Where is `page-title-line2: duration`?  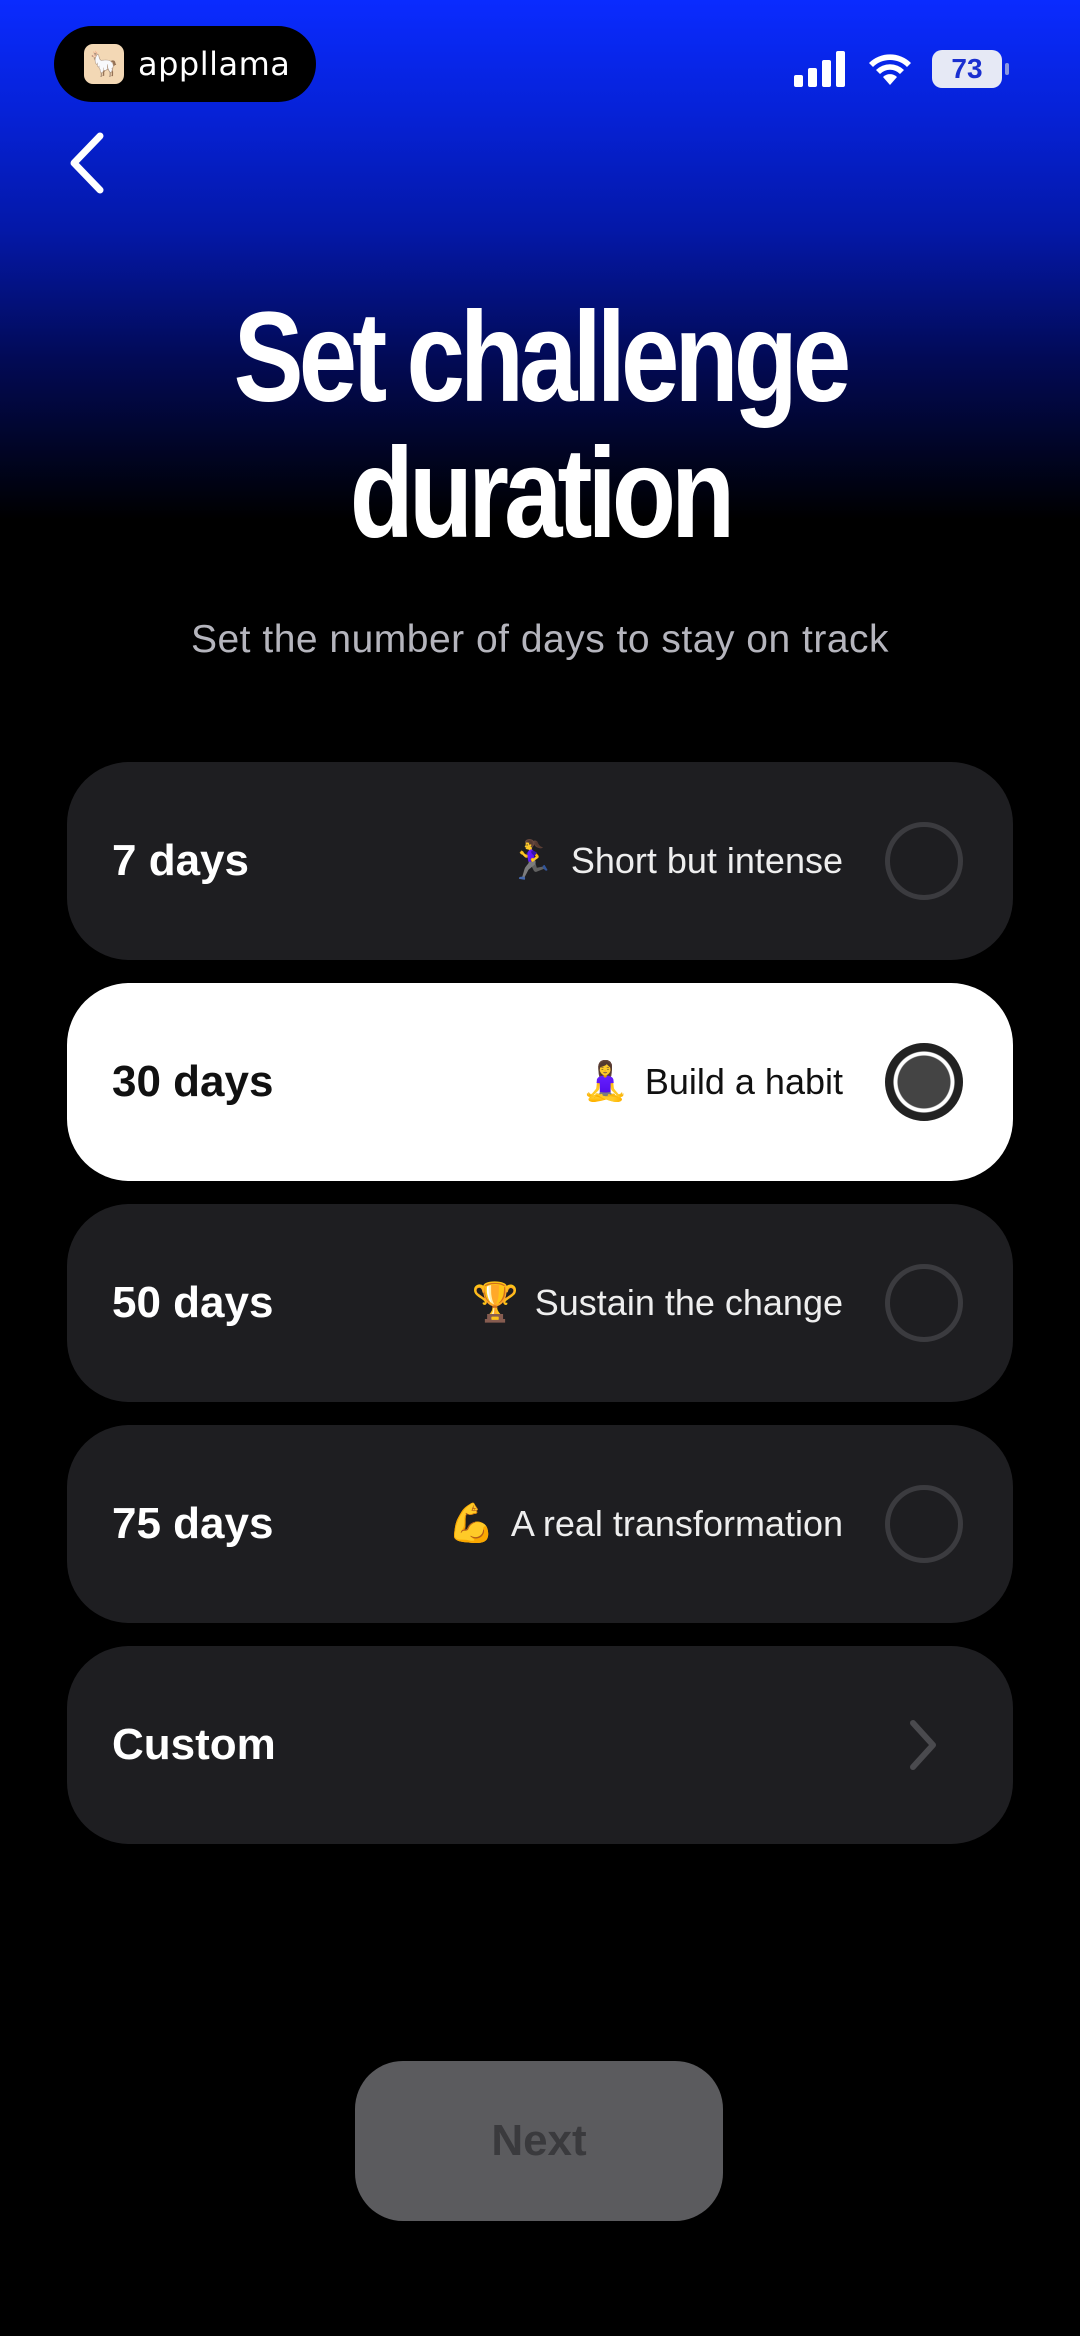 page-title-line2: duration is located at coordinates (542, 493).